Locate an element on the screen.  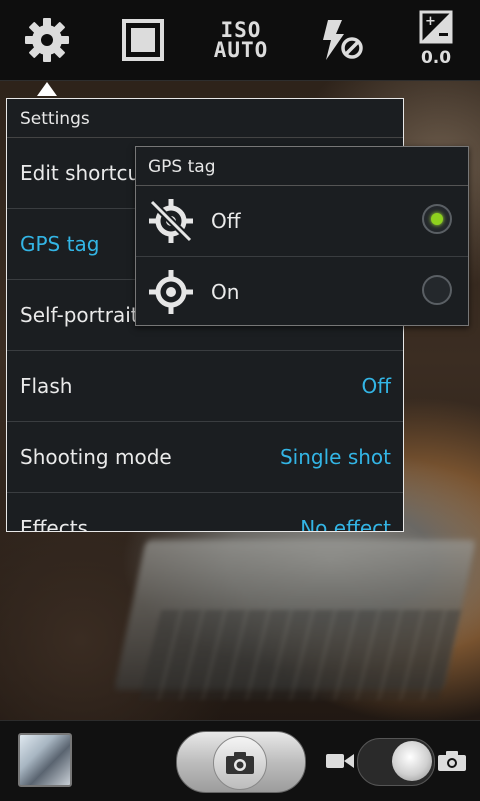
settings-button is located at coordinates (47, 40).